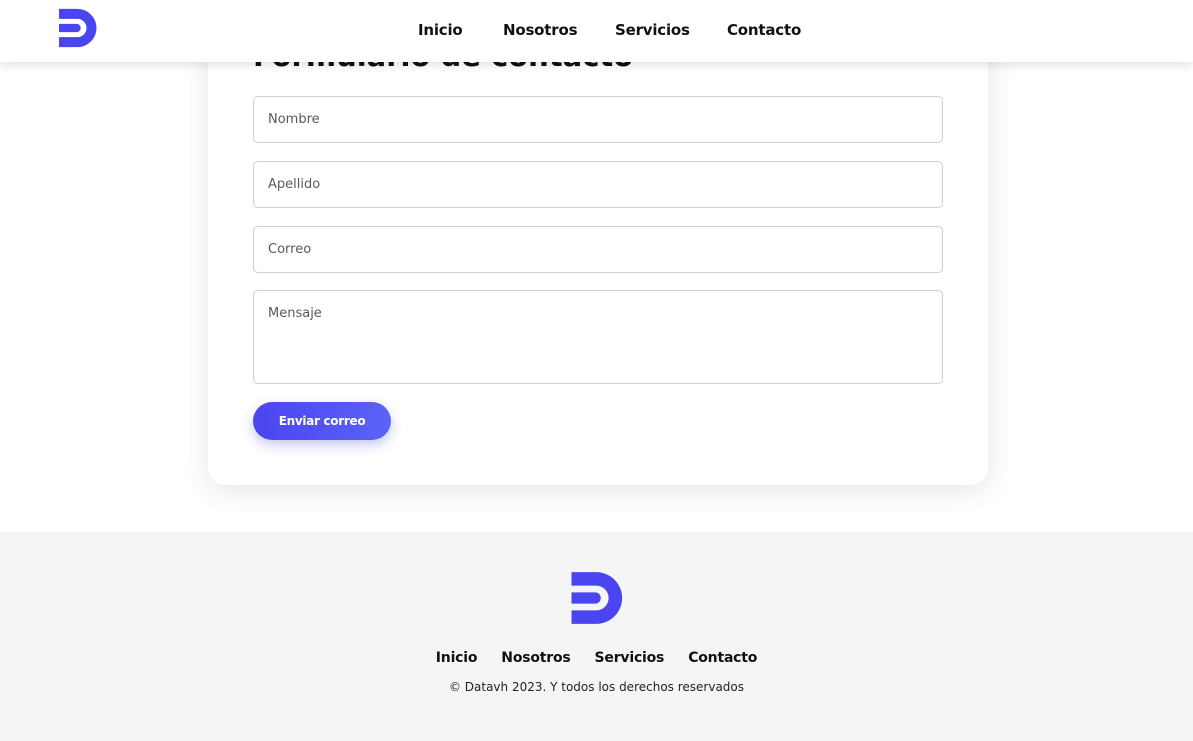 The height and width of the screenshot is (741, 1193). What do you see at coordinates (322, 421) in the screenshot?
I see `send-email-button: Enviar correo` at bounding box center [322, 421].